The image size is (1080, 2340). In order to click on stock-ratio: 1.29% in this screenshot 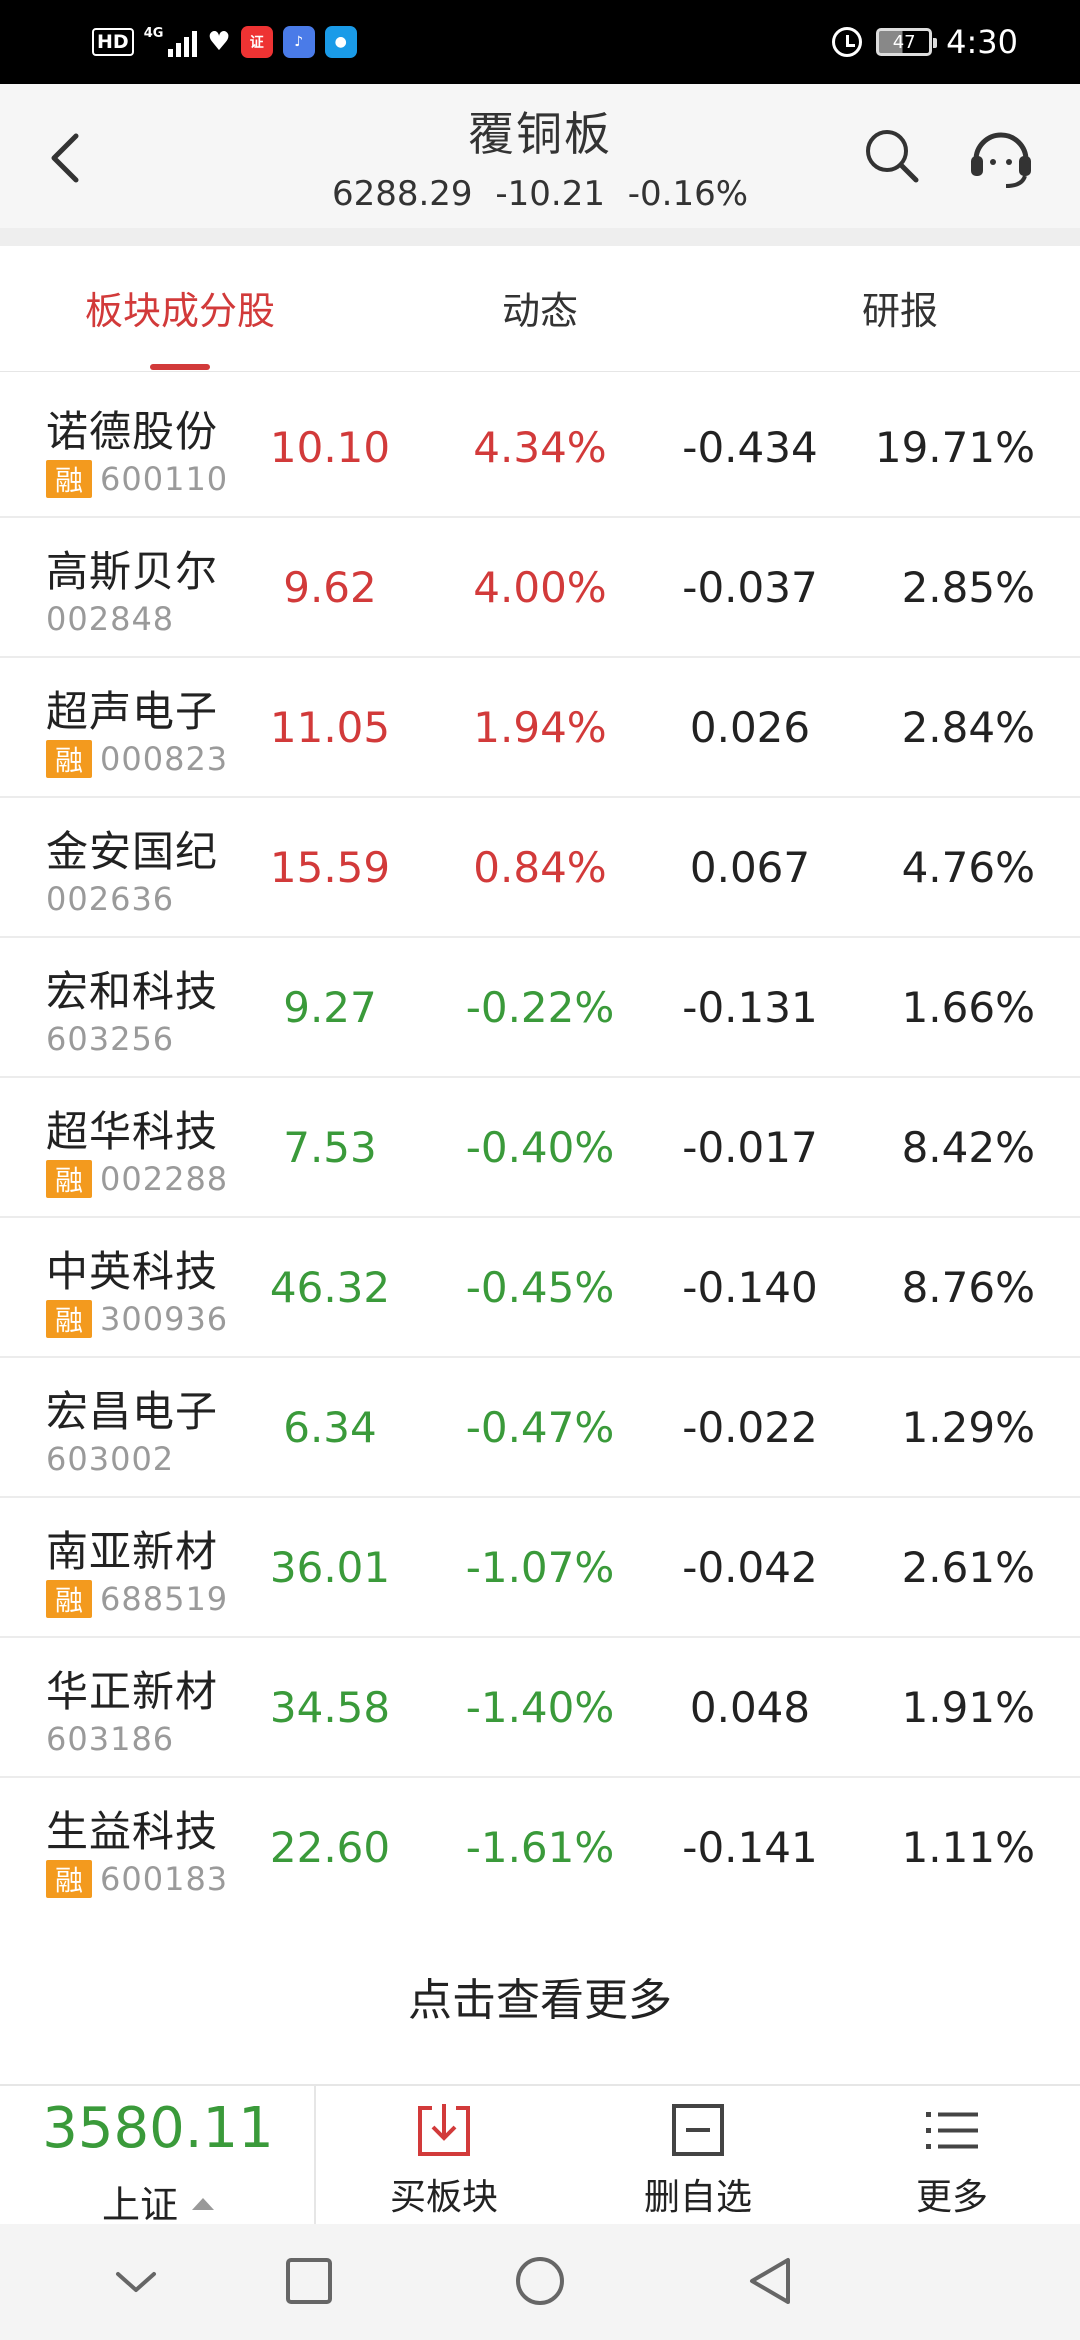, I will do `click(968, 1427)`.